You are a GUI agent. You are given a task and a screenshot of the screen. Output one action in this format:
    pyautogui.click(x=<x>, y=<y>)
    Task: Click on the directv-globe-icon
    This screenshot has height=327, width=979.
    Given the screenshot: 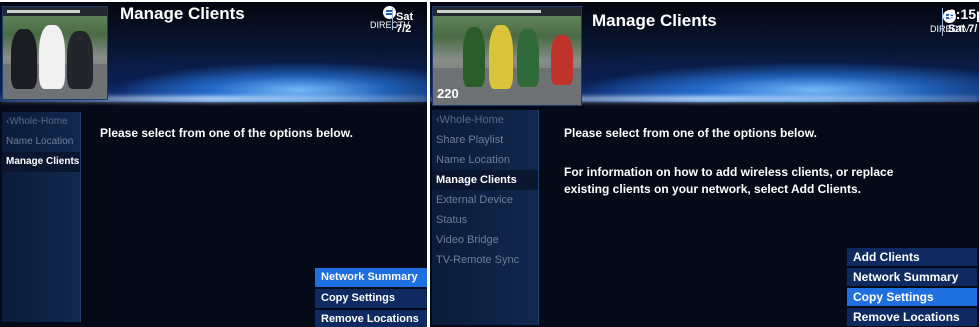 What is the action you would take?
    pyautogui.click(x=390, y=12)
    